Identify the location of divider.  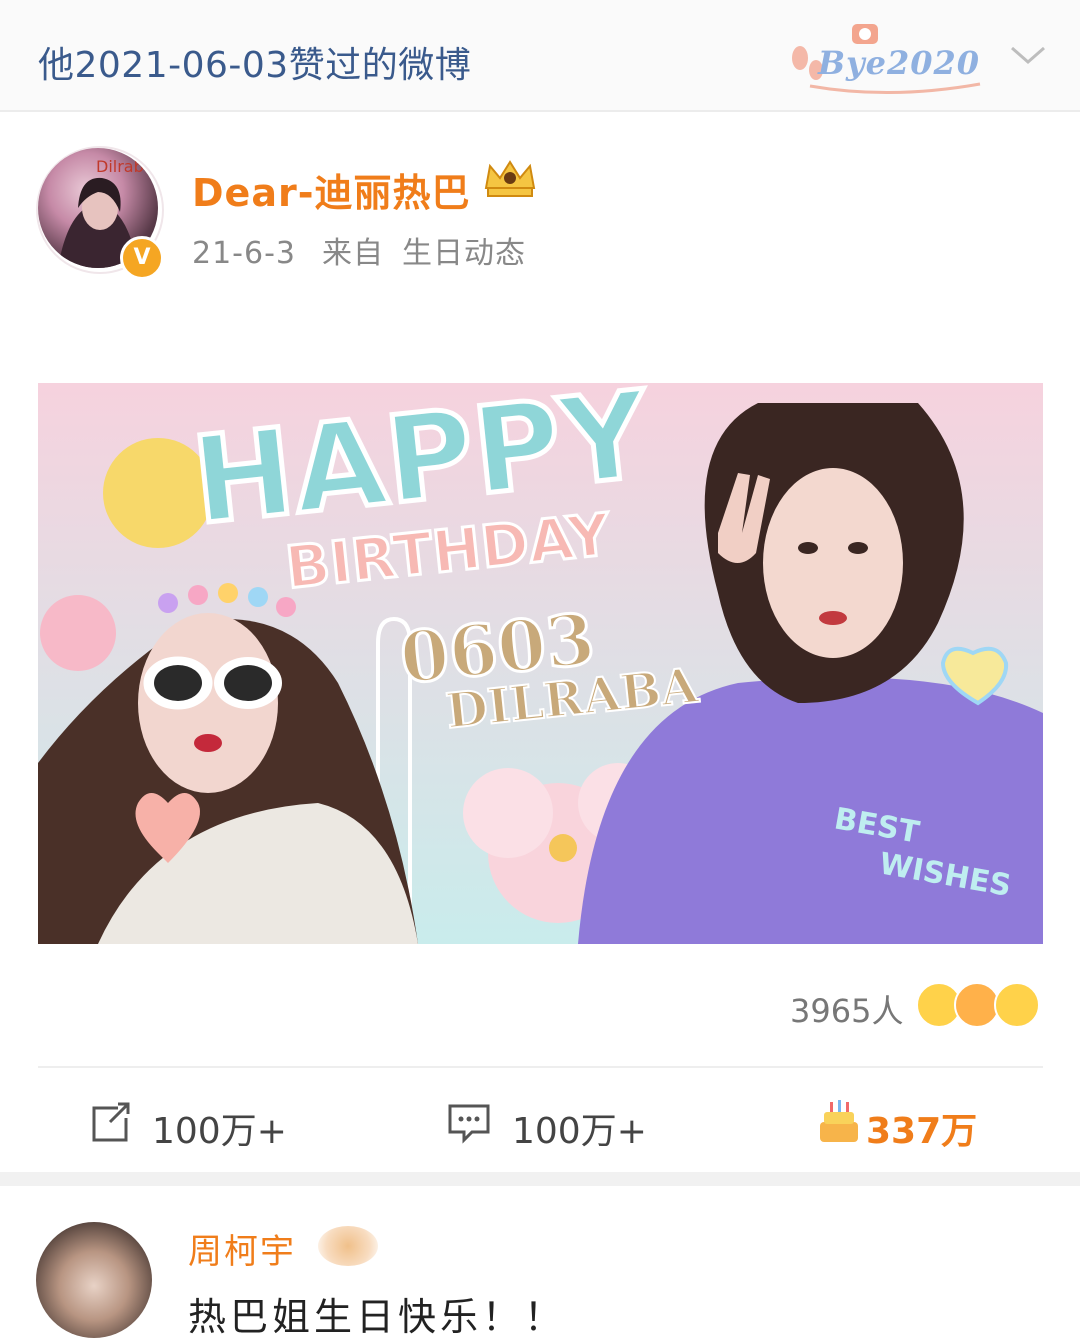
(540, 1067).